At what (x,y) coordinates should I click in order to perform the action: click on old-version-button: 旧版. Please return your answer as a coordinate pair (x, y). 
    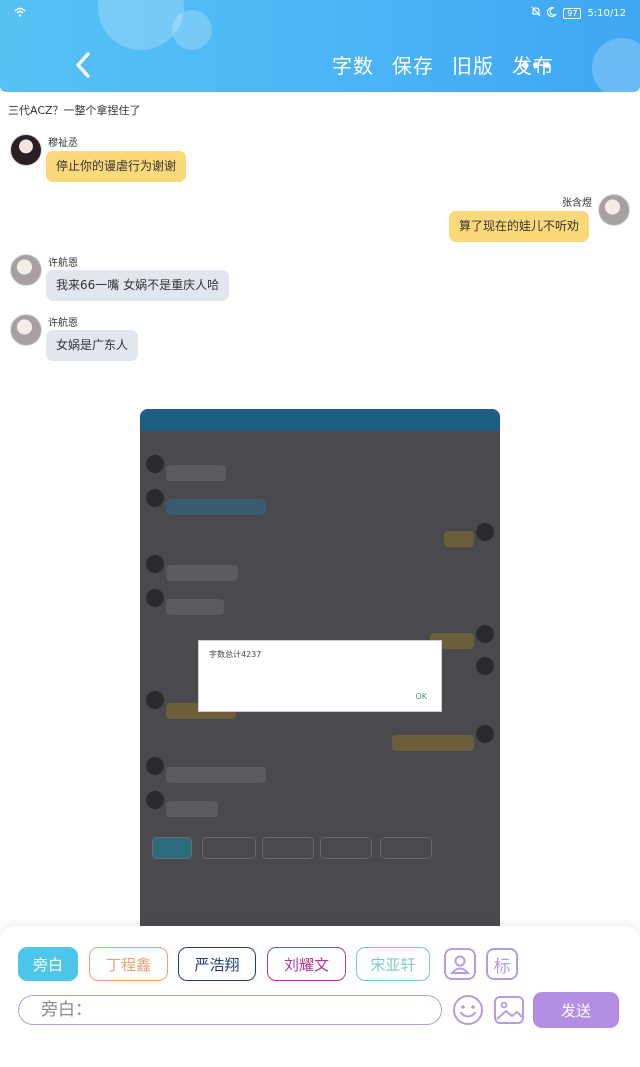
    Looking at the image, I should click on (473, 64).